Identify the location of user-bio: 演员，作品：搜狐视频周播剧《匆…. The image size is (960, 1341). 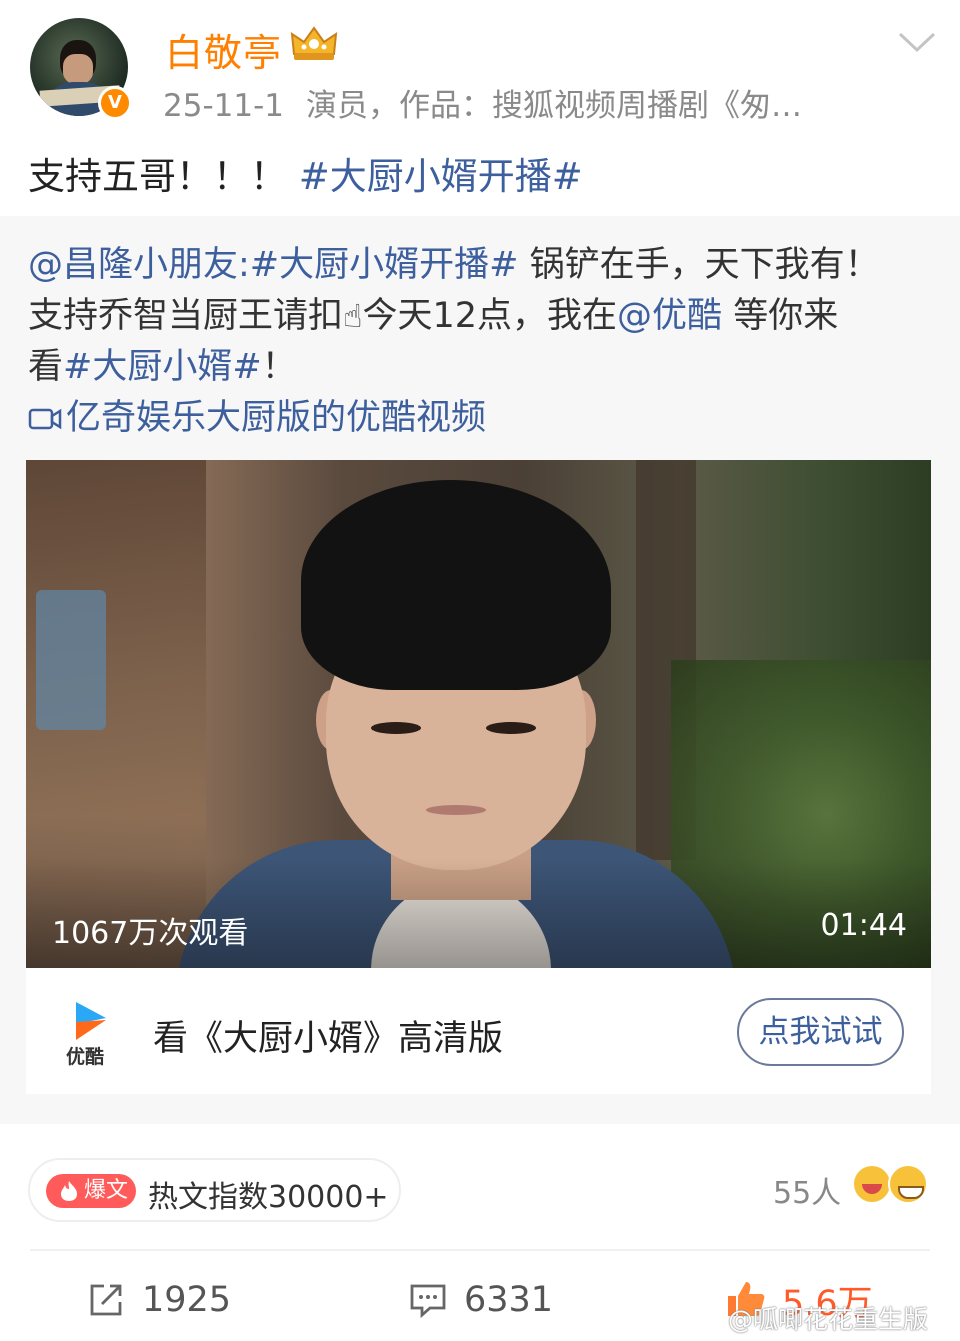
(554, 106).